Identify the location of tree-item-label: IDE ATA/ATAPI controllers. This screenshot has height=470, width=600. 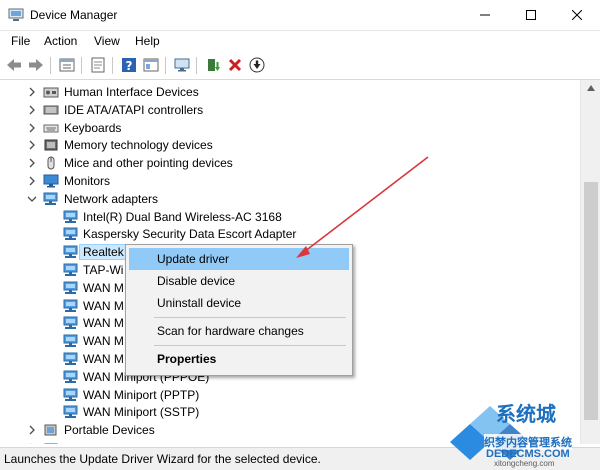
(134, 109).